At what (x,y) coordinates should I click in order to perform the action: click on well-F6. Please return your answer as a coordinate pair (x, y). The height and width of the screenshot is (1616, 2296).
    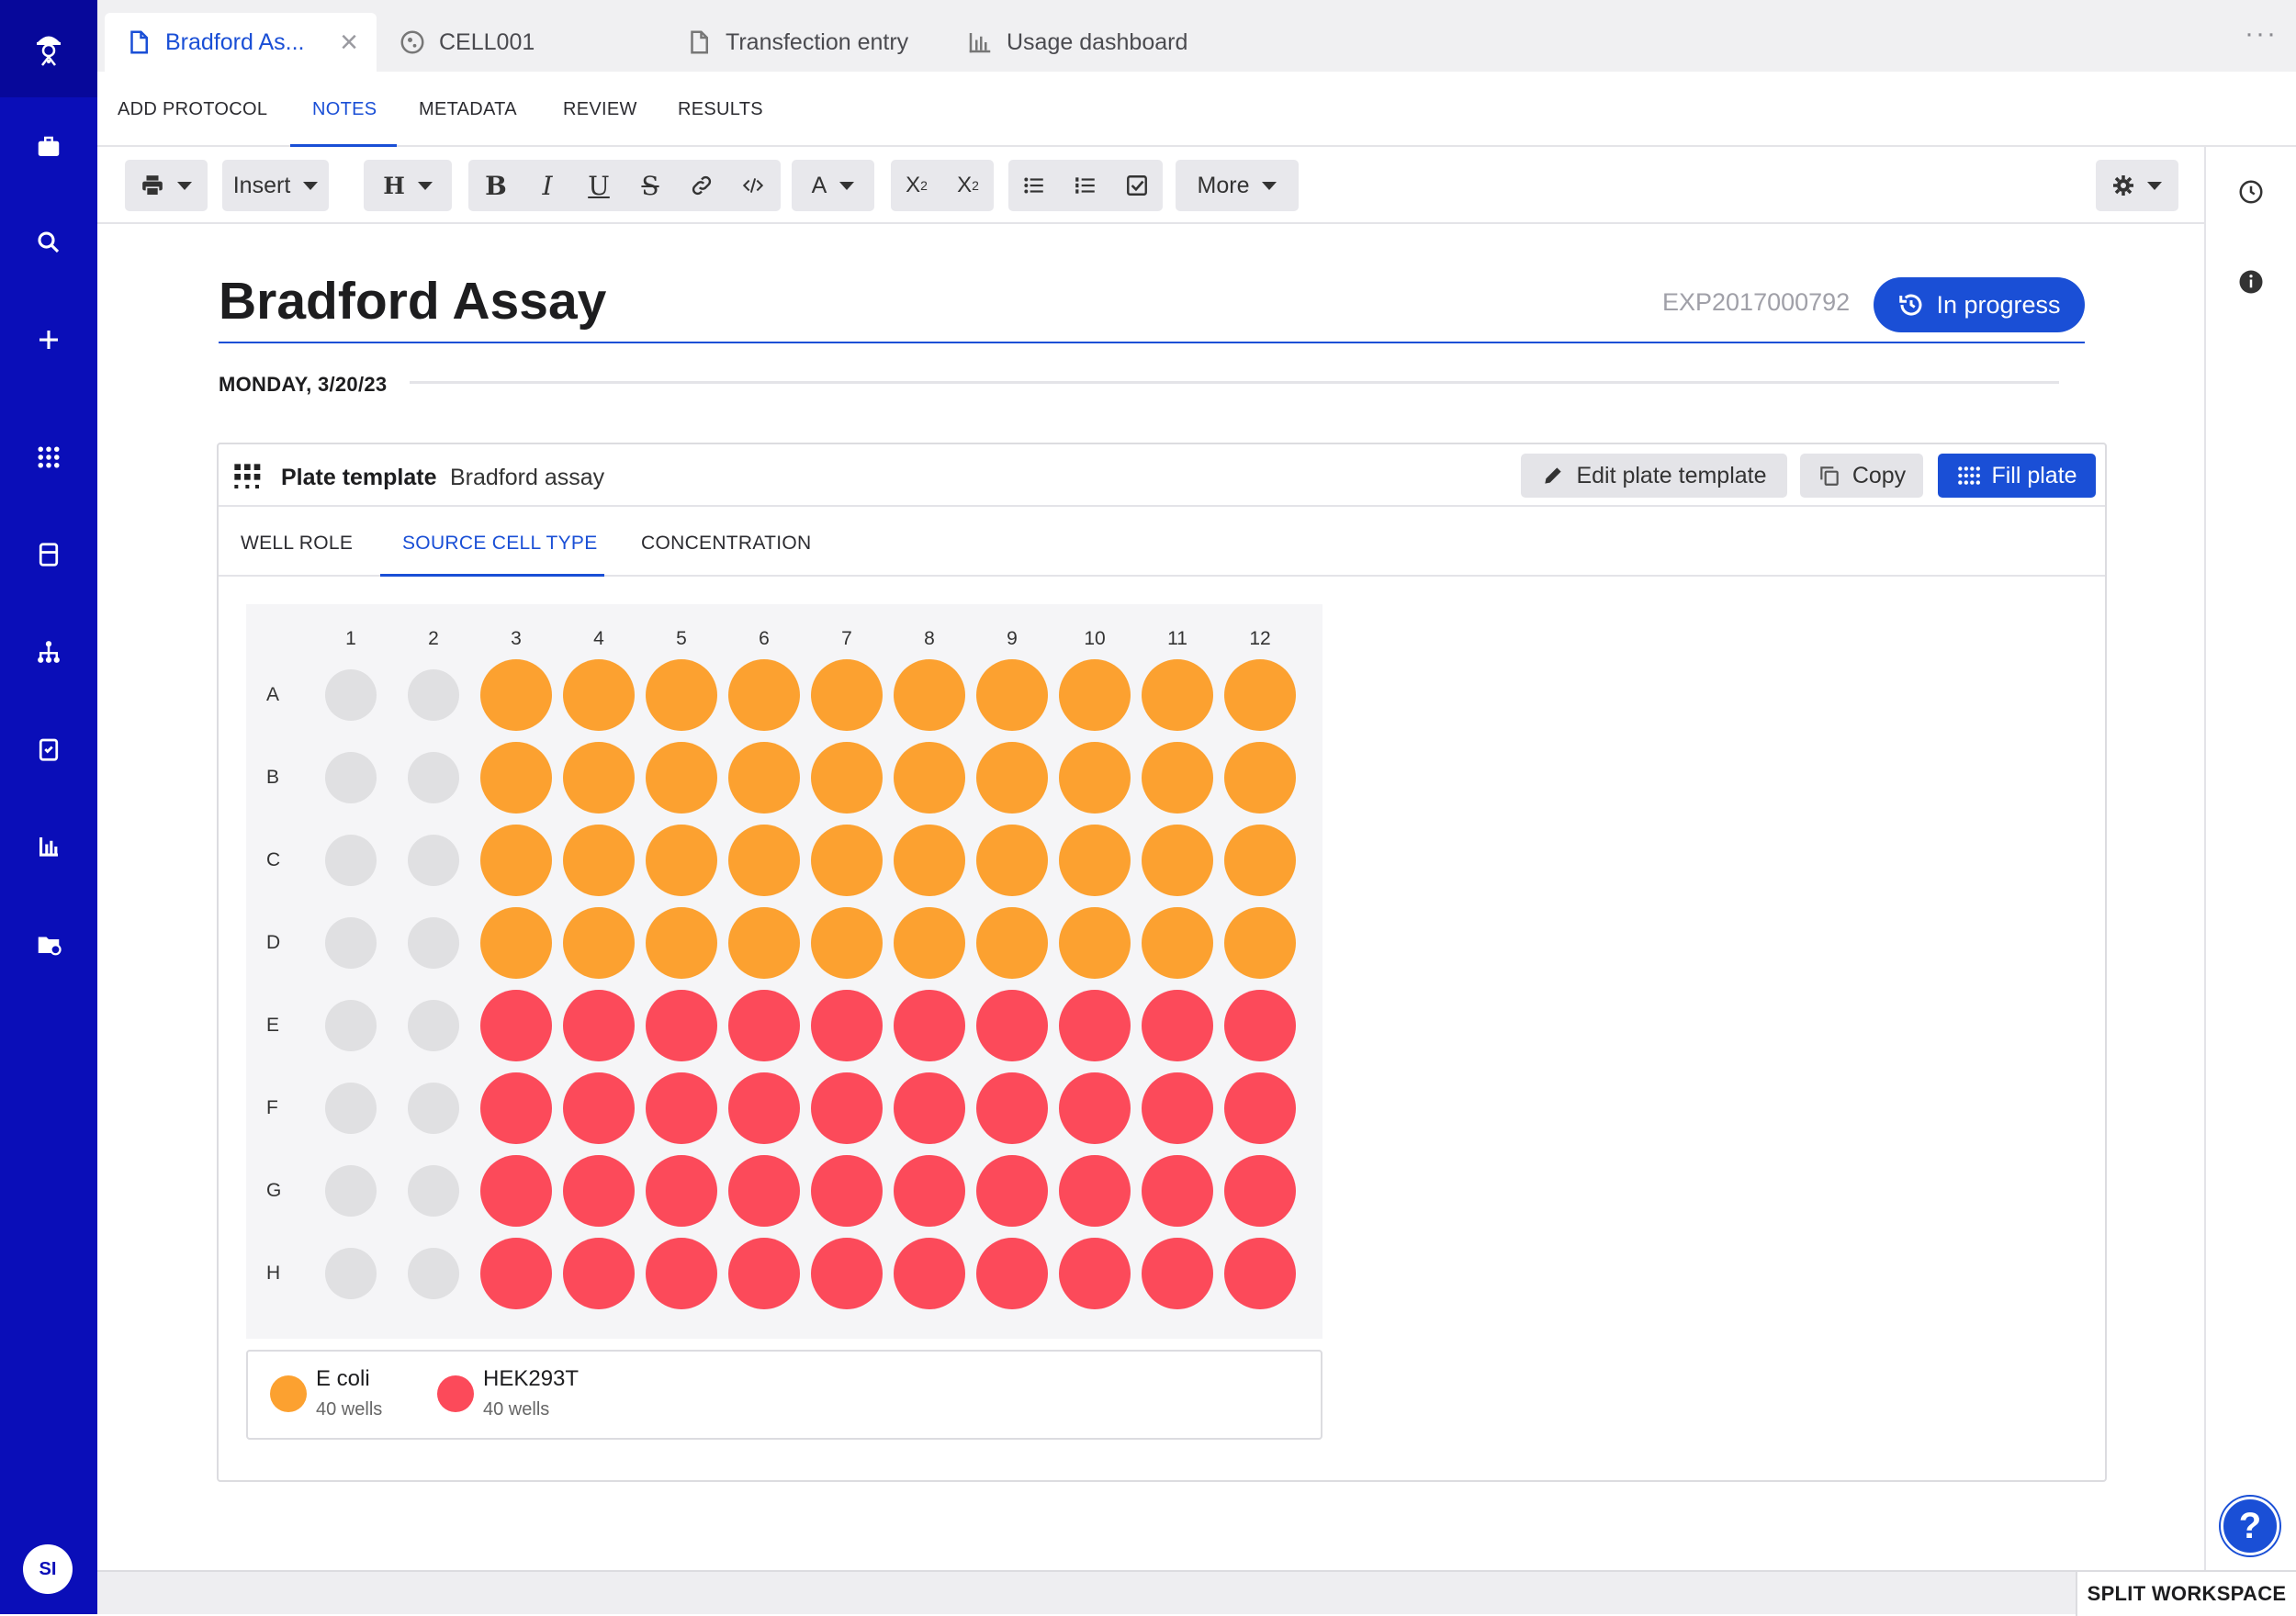
    Looking at the image, I should click on (764, 1108).